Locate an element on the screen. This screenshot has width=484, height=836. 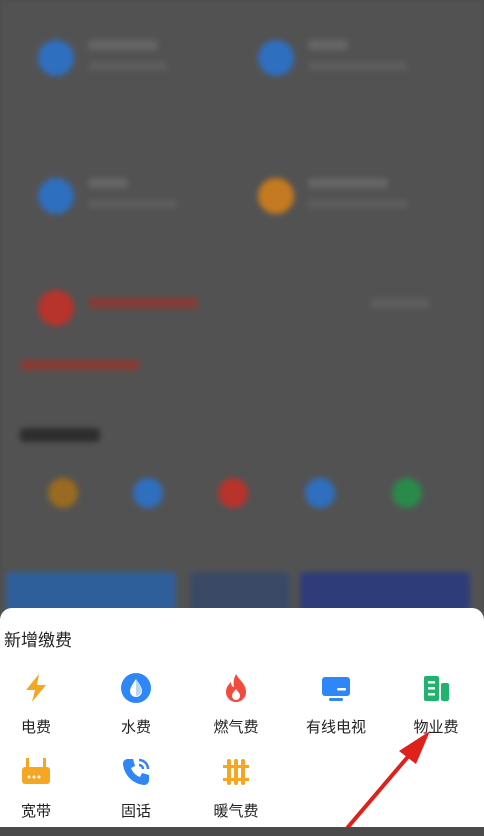
sheet-title: 新增缴费 is located at coordinates (38, 641).